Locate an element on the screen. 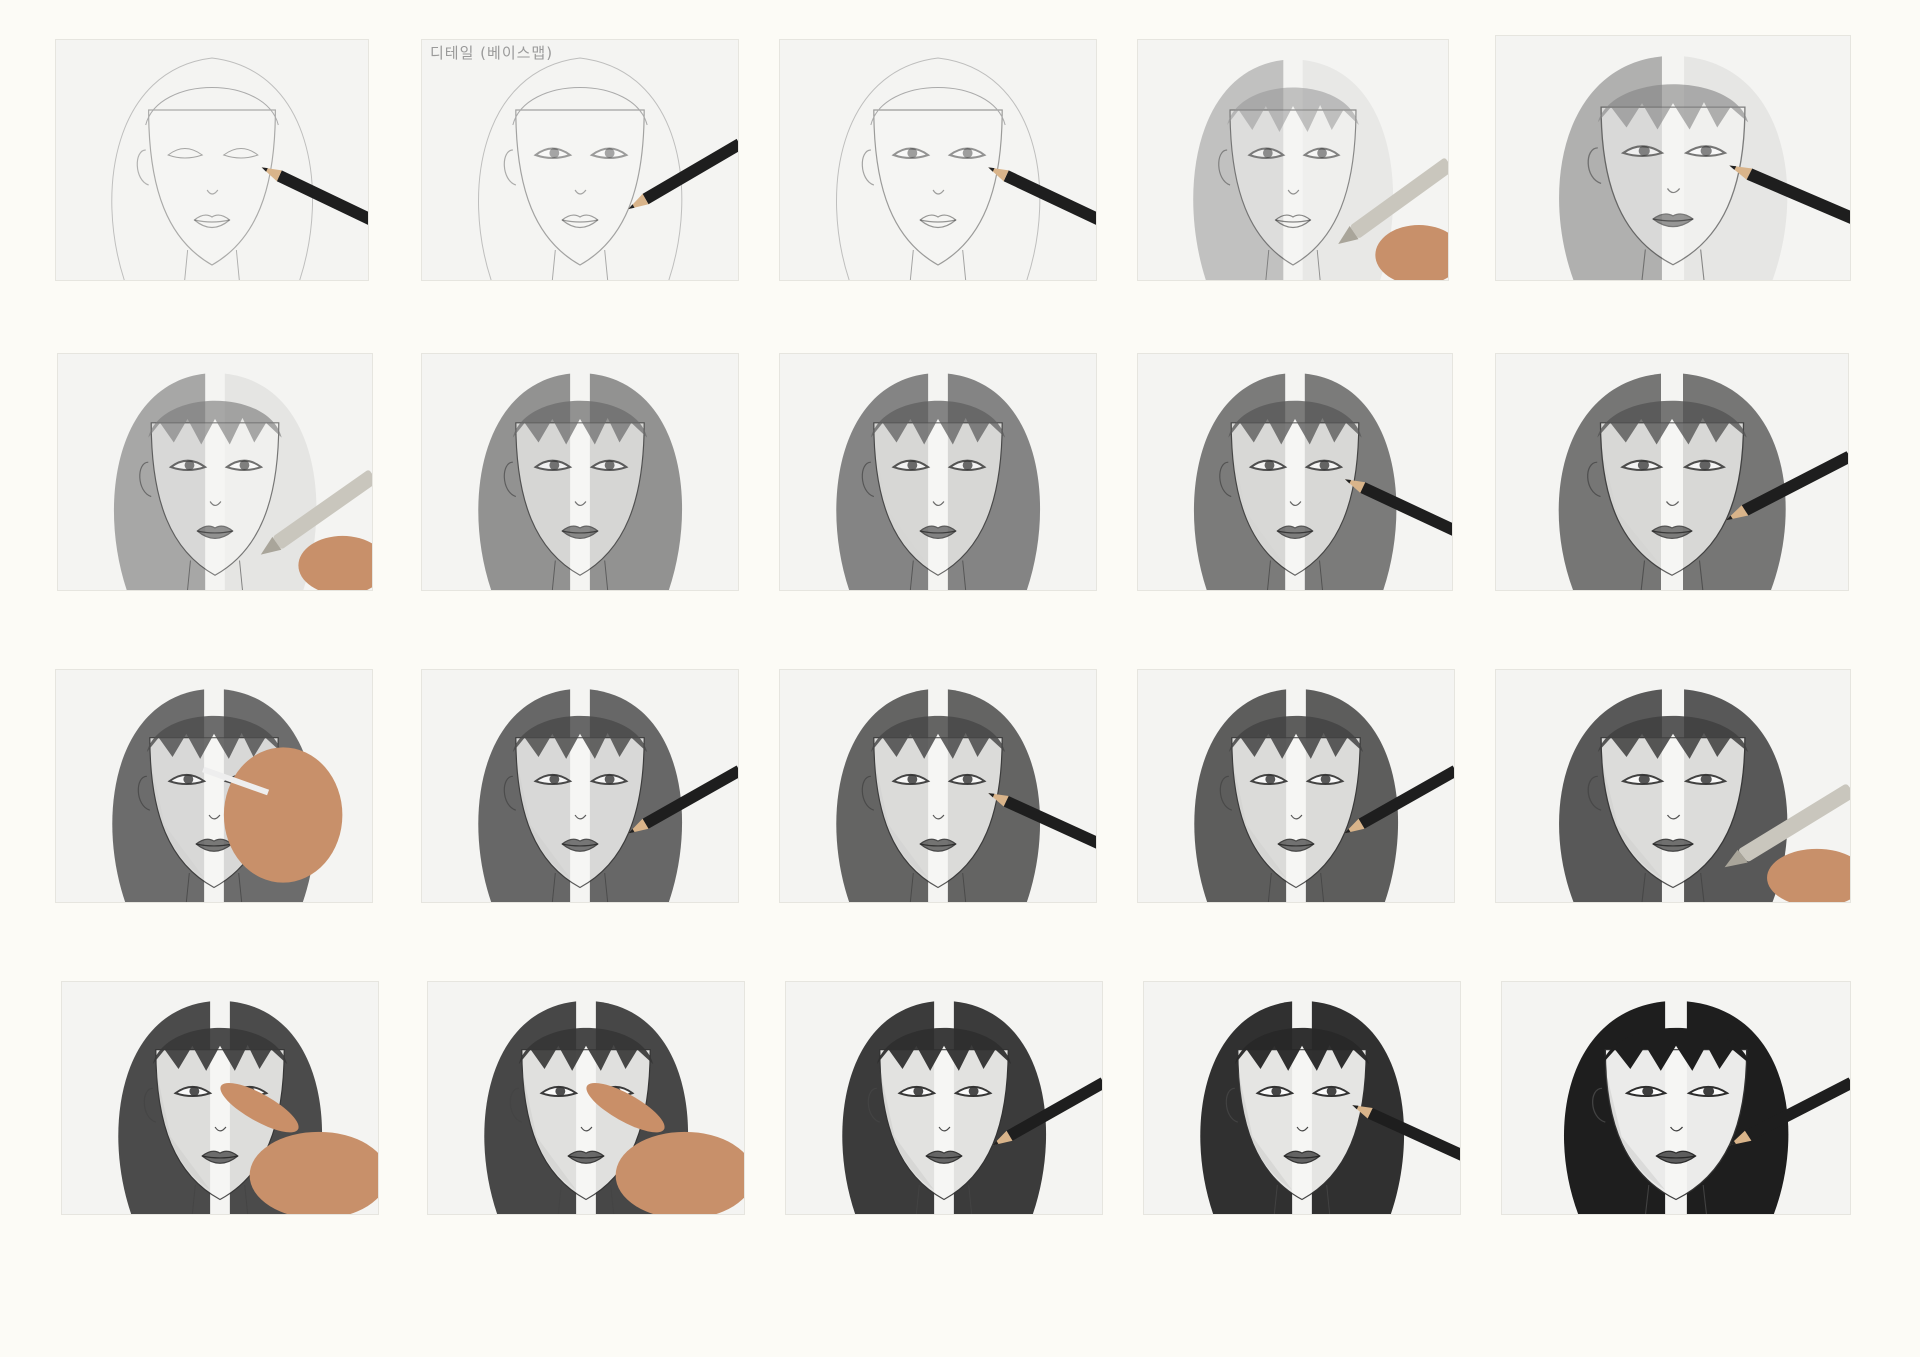 The image size is (1920, 1357). frame-overlay-text: 디테일 (베이스맵) is located at coordinates (492, 53).